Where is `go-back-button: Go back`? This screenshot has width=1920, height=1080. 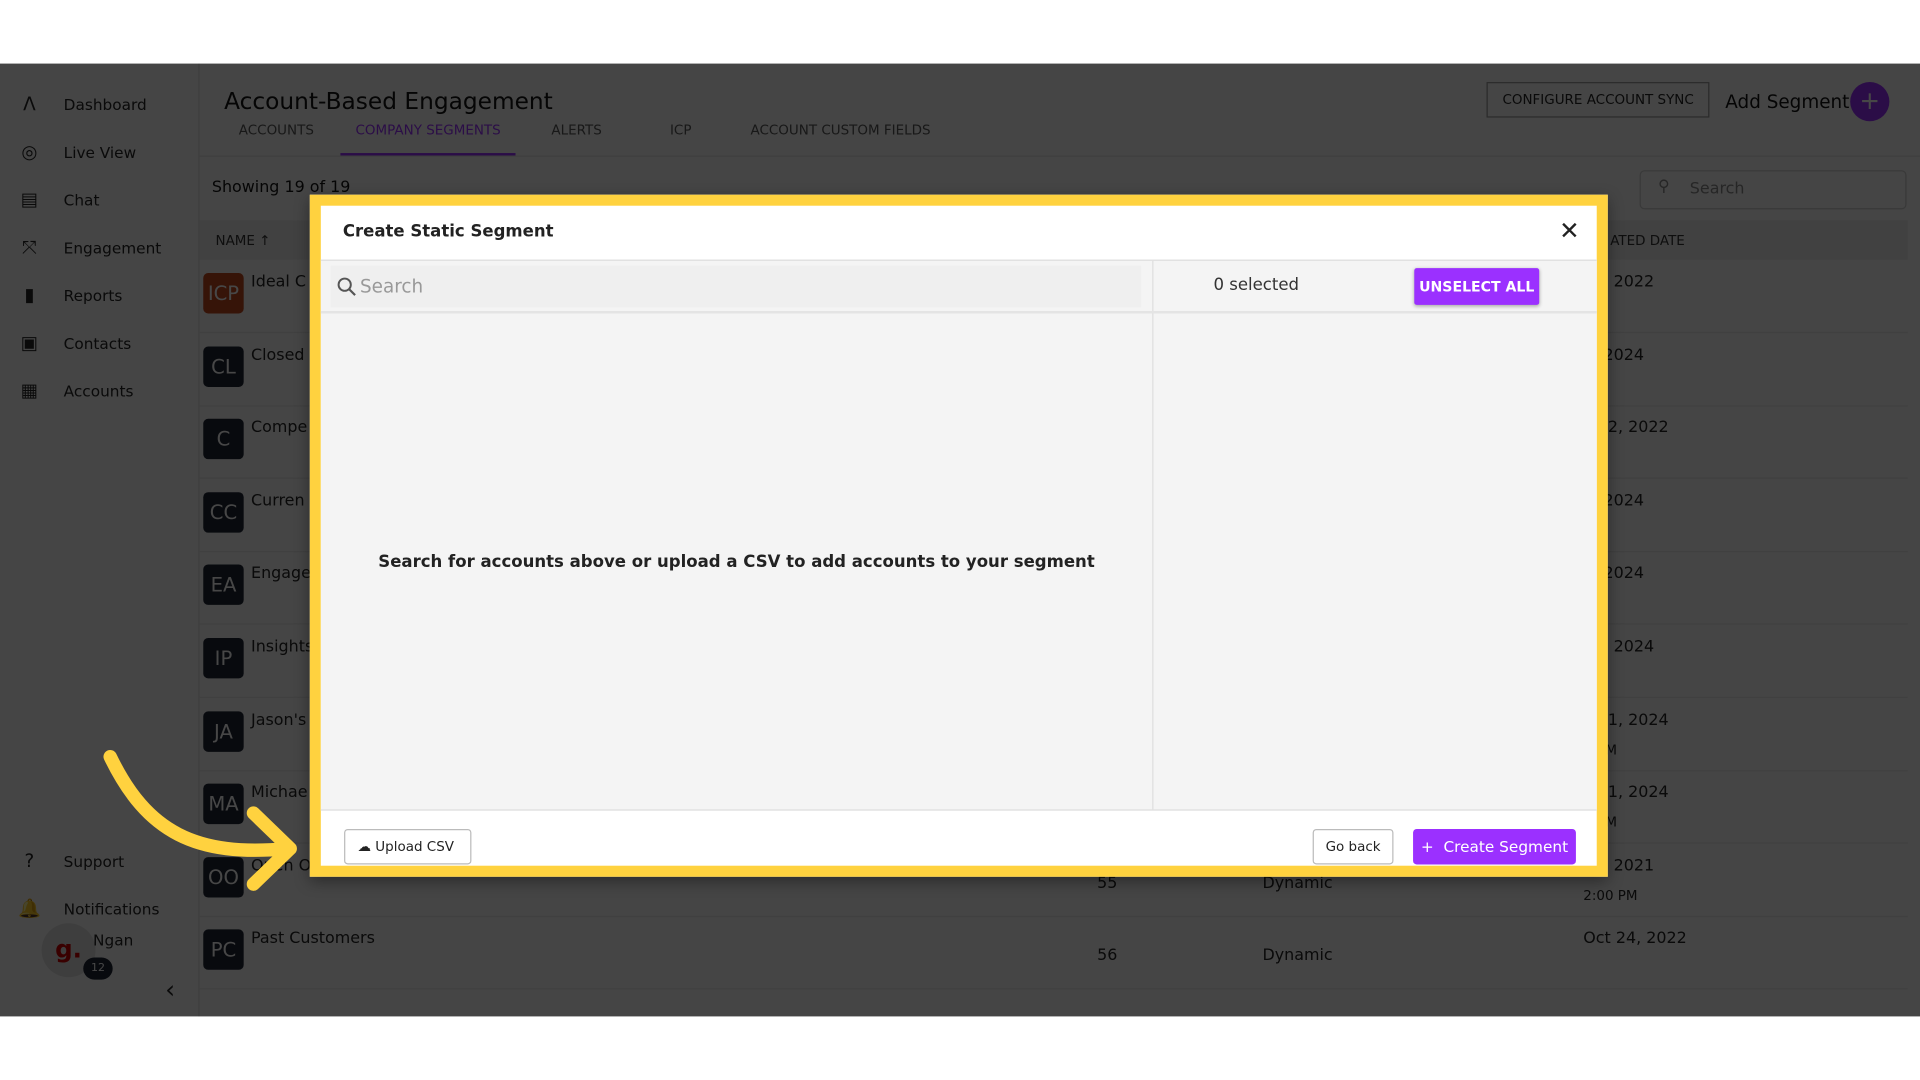 go-back-button: Go back is located at coordinates (1353, 846).